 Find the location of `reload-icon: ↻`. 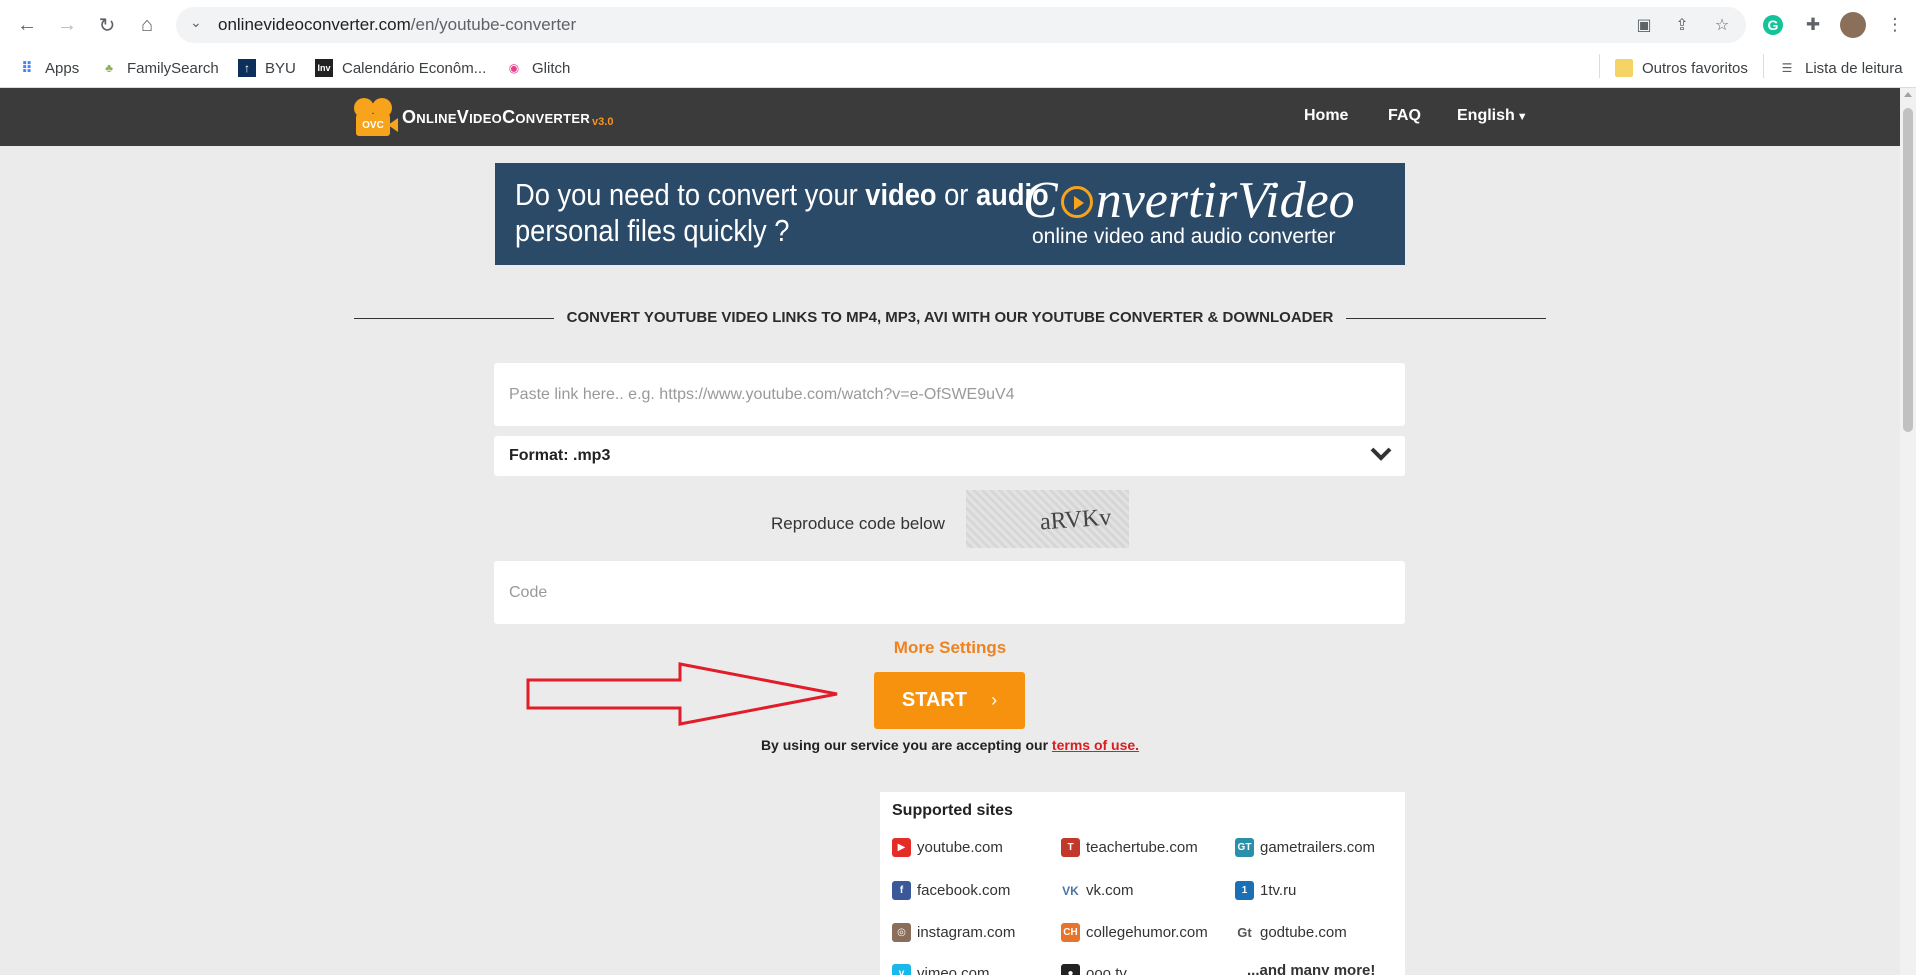

reload-icon: ↻ is located at coordinates (107, 25).